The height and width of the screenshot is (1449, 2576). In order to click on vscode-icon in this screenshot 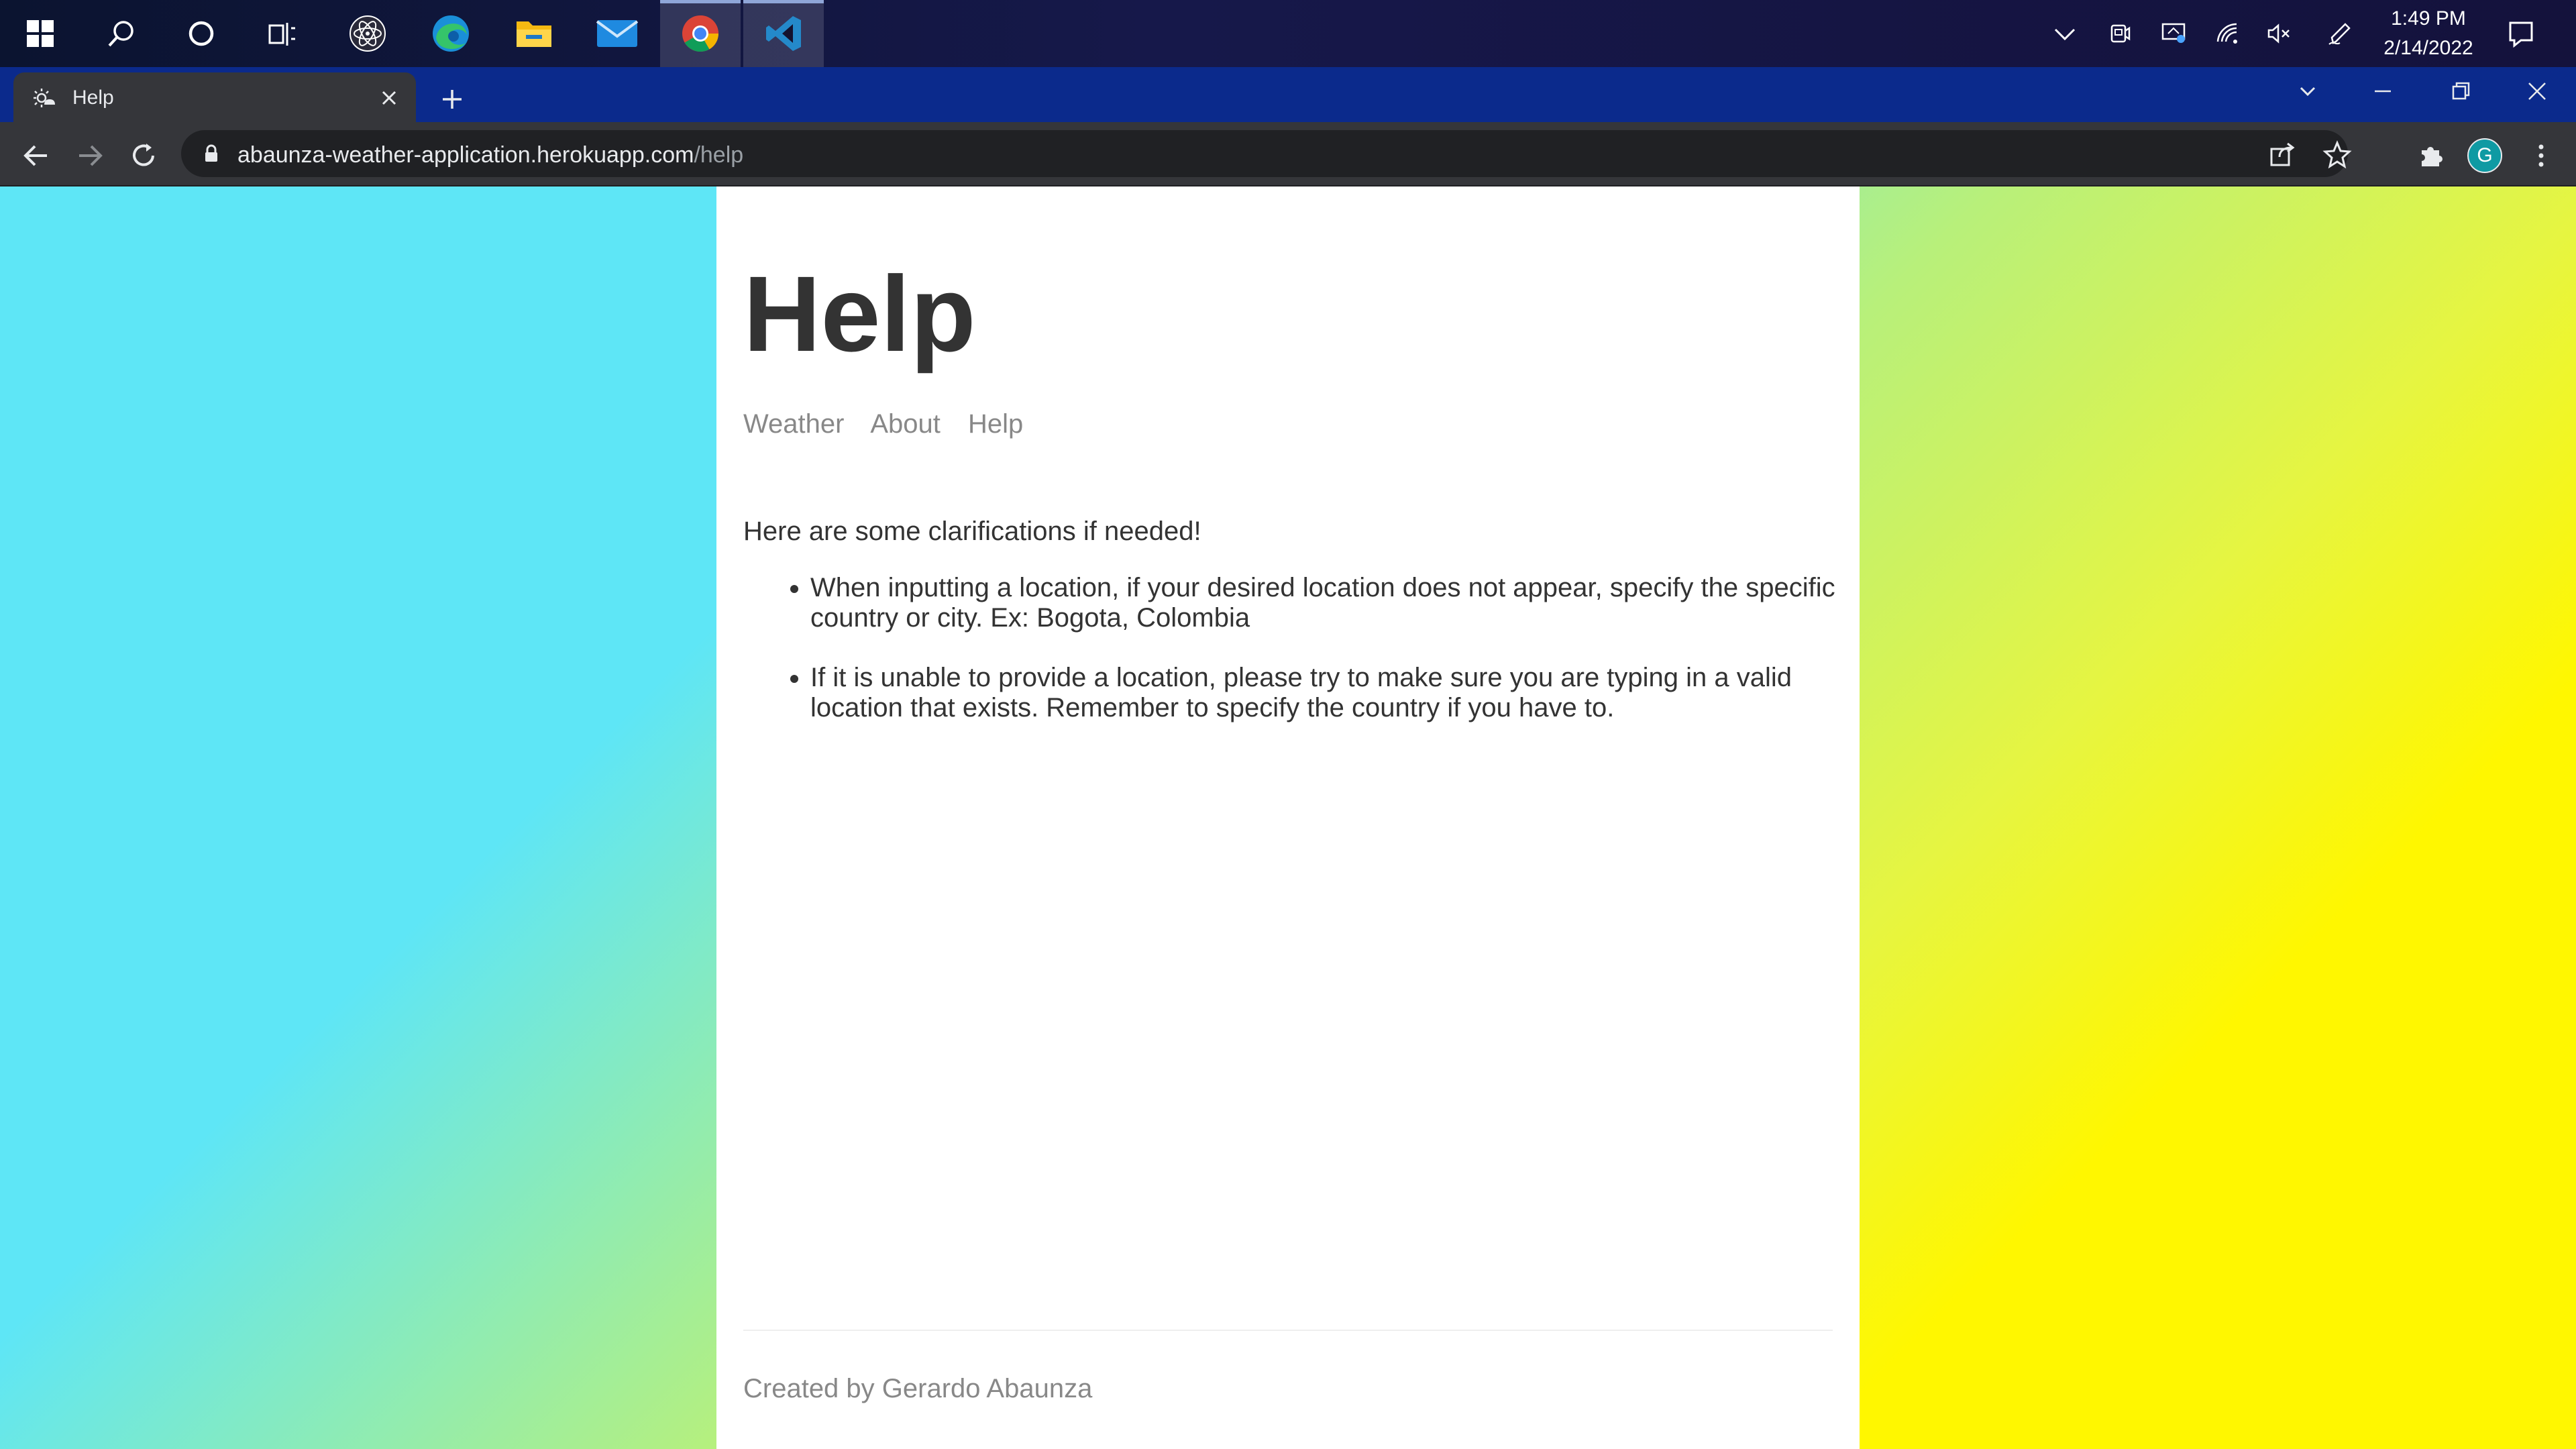, I will do `click(783, 33)`.